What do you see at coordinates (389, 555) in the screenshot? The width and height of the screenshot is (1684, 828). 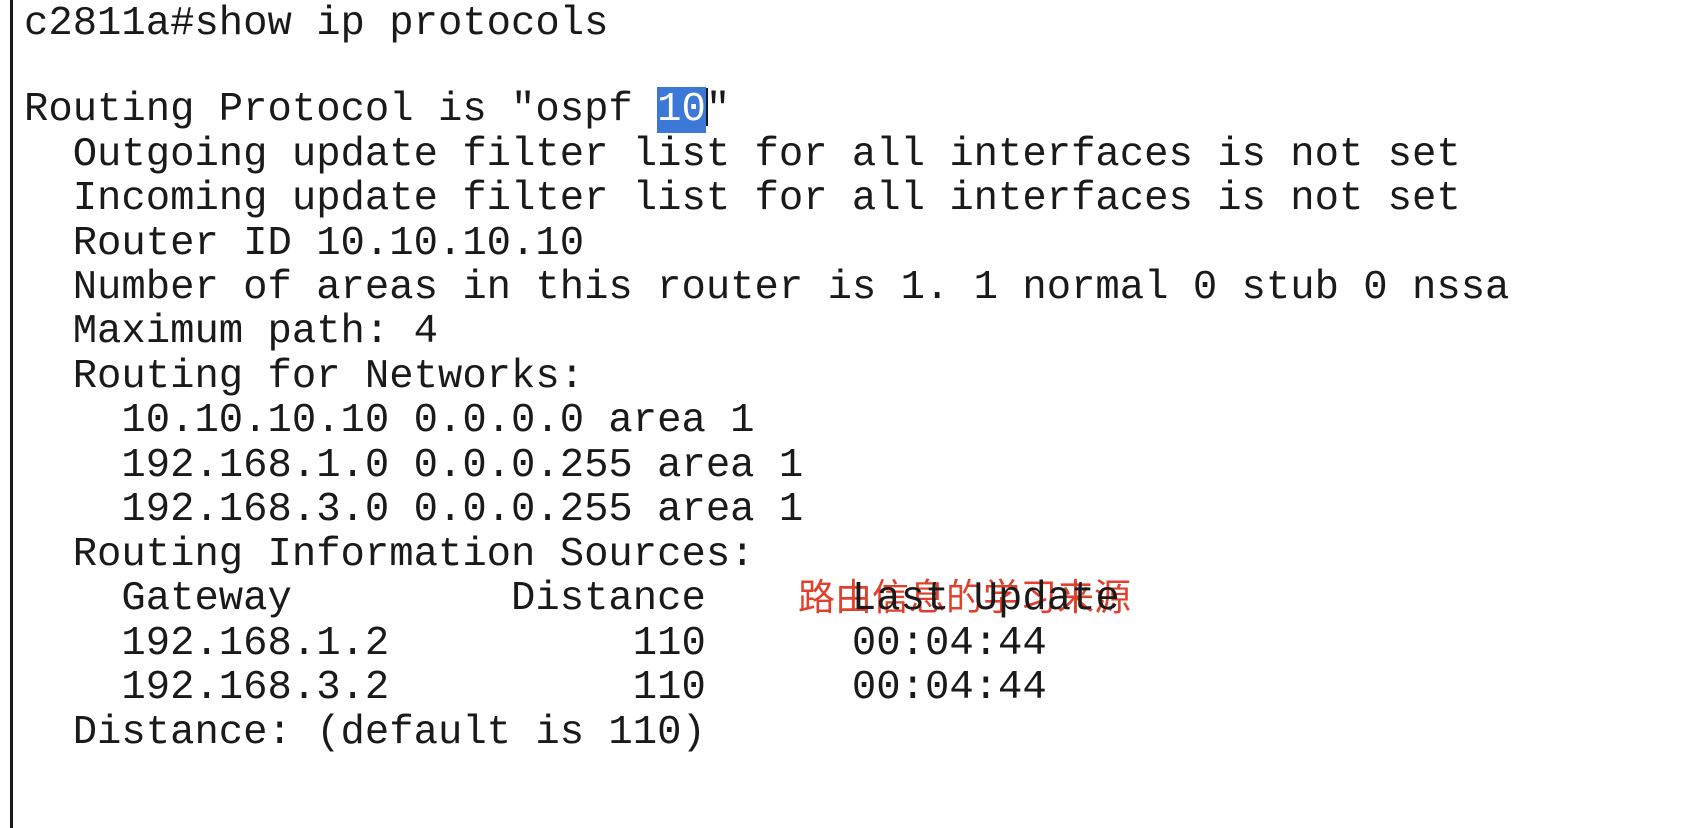 I see `info-sources-header: Routing Information Sources:` at bounding box center [389, 555].